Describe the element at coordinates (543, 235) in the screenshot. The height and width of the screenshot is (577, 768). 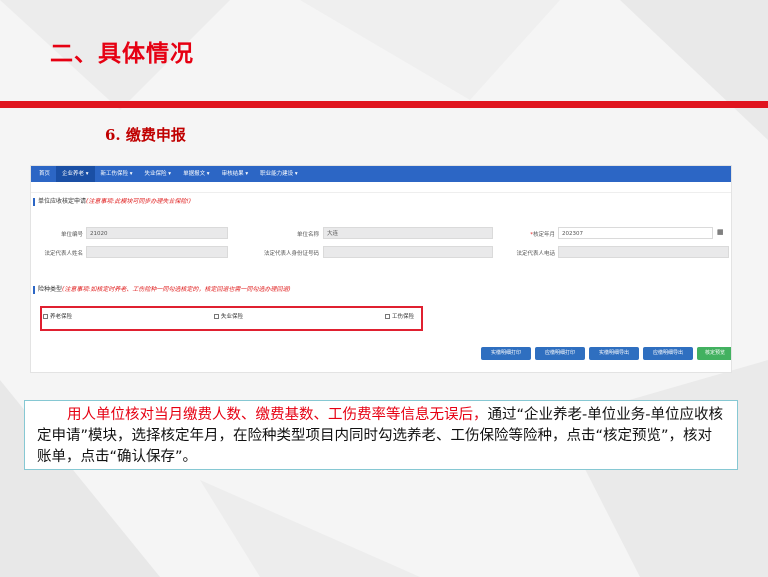
I see `month-label-text: 核定年月` at that location.